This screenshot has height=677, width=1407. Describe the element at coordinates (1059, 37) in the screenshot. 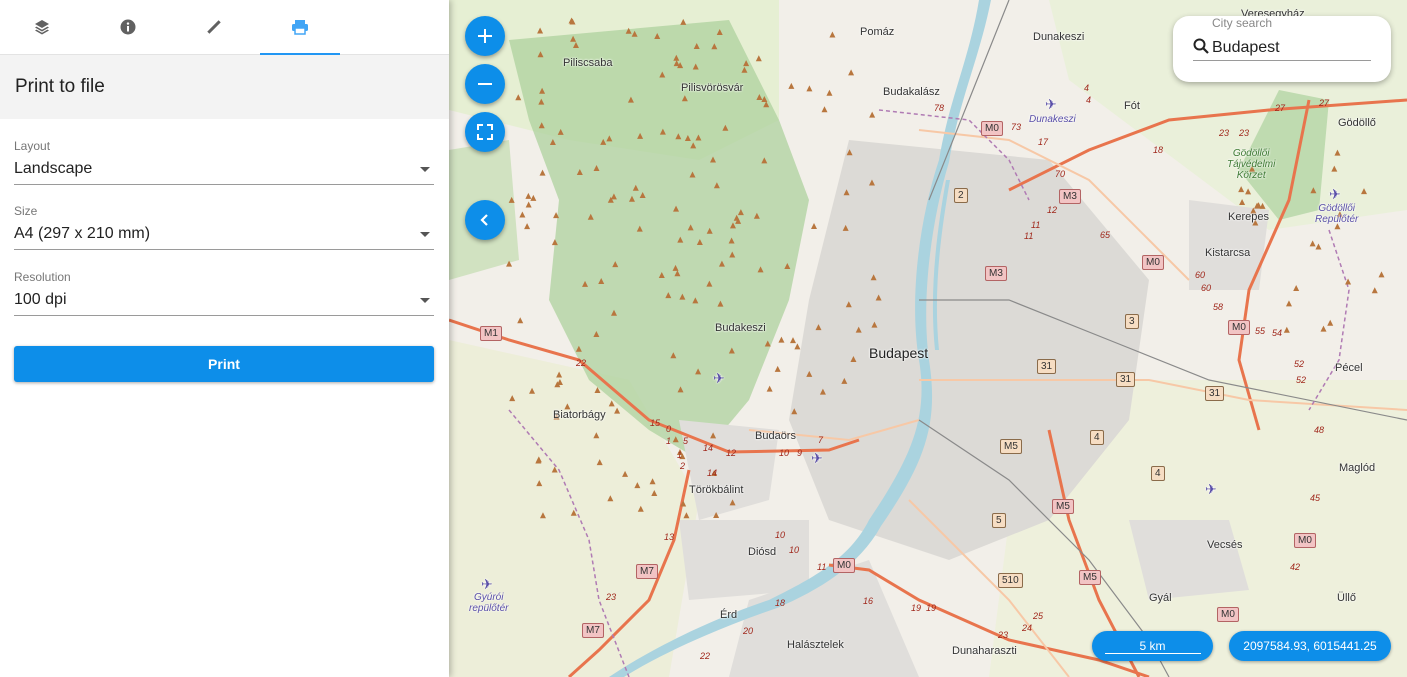

I see `place-label-dunakeszi: Dunakeszi` at that location.